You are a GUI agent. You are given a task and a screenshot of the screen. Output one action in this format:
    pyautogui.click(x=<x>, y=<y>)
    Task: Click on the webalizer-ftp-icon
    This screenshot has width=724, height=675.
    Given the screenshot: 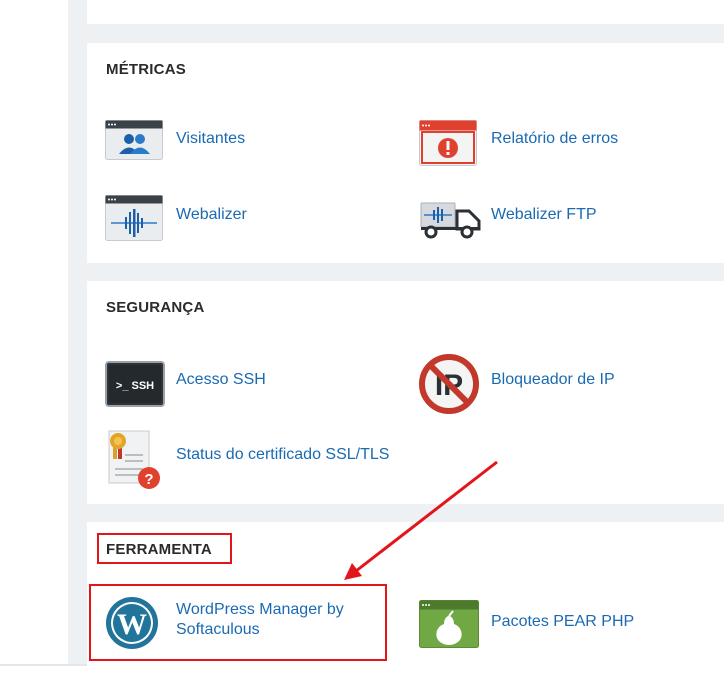 What is the action you would take?
    pyautogui.click(x=450, y=220)
    